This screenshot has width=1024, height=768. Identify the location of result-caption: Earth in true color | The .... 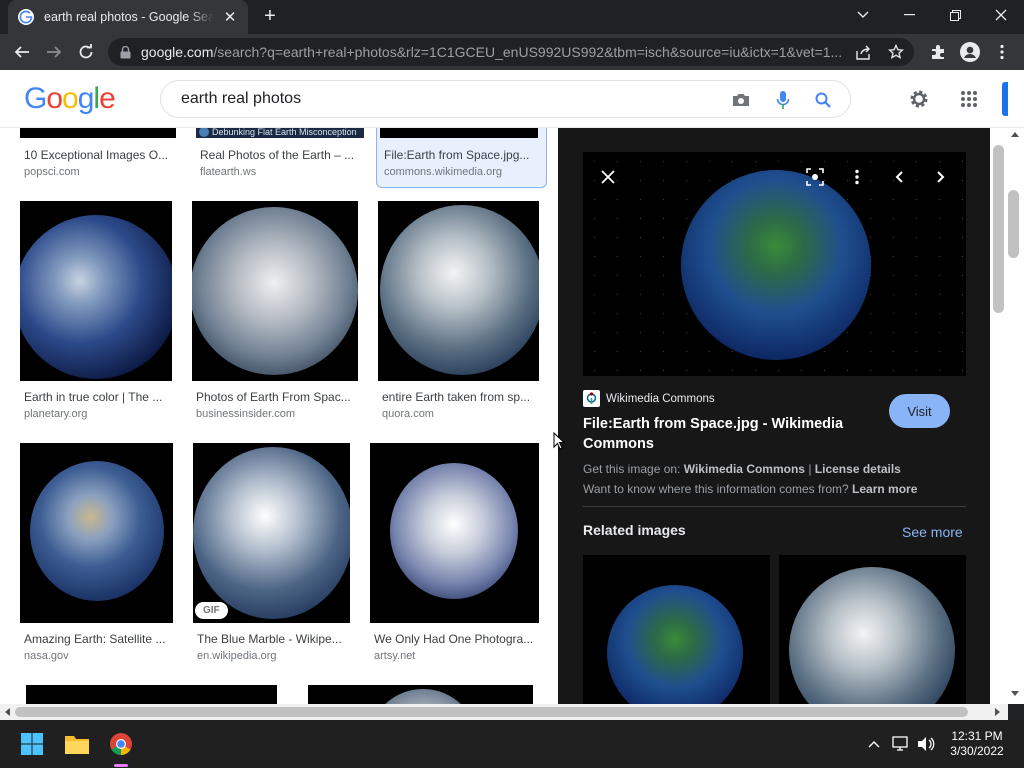
(97, 397).